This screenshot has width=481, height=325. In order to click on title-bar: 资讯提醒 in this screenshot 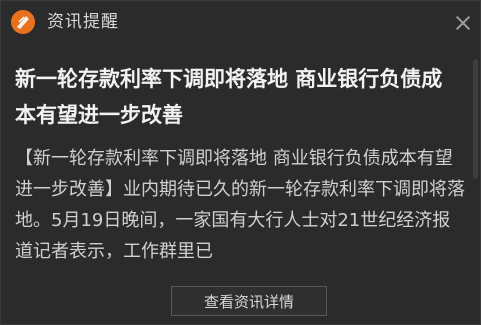, I will do `click(240, 22)`.